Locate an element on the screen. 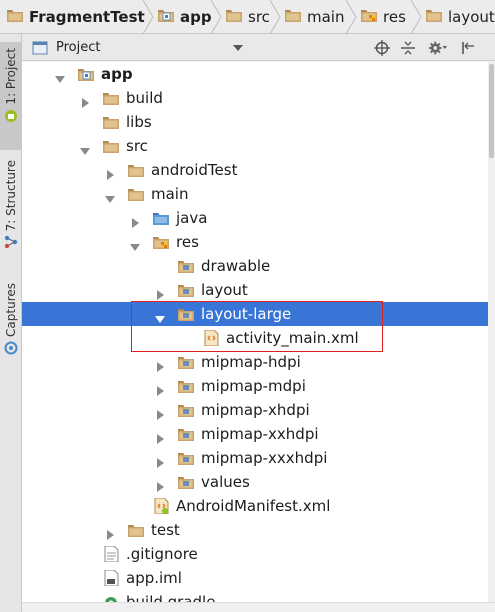 The image size is (495, 612). dropdown-arrow-icon is located at coordinates (238, 48).